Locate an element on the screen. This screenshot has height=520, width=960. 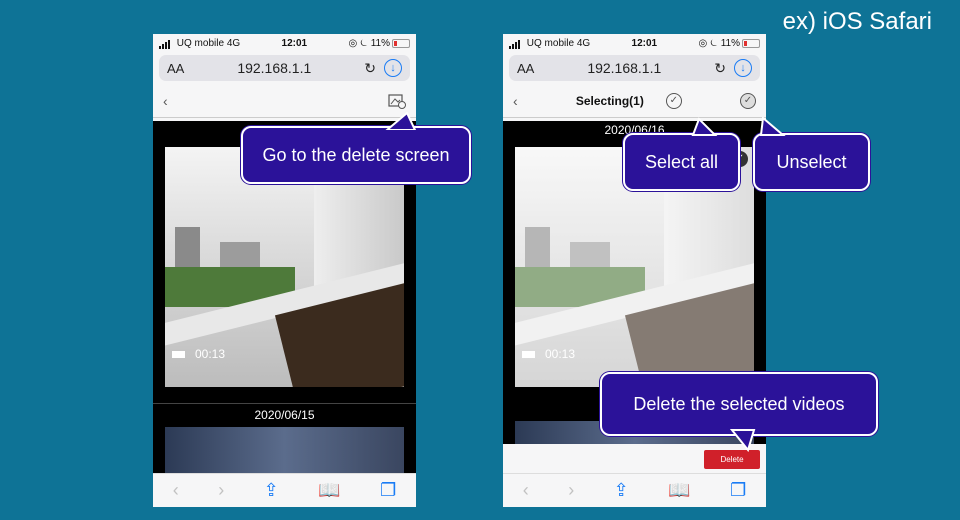
delete-mode-icon is located at coordinates (397, 101).